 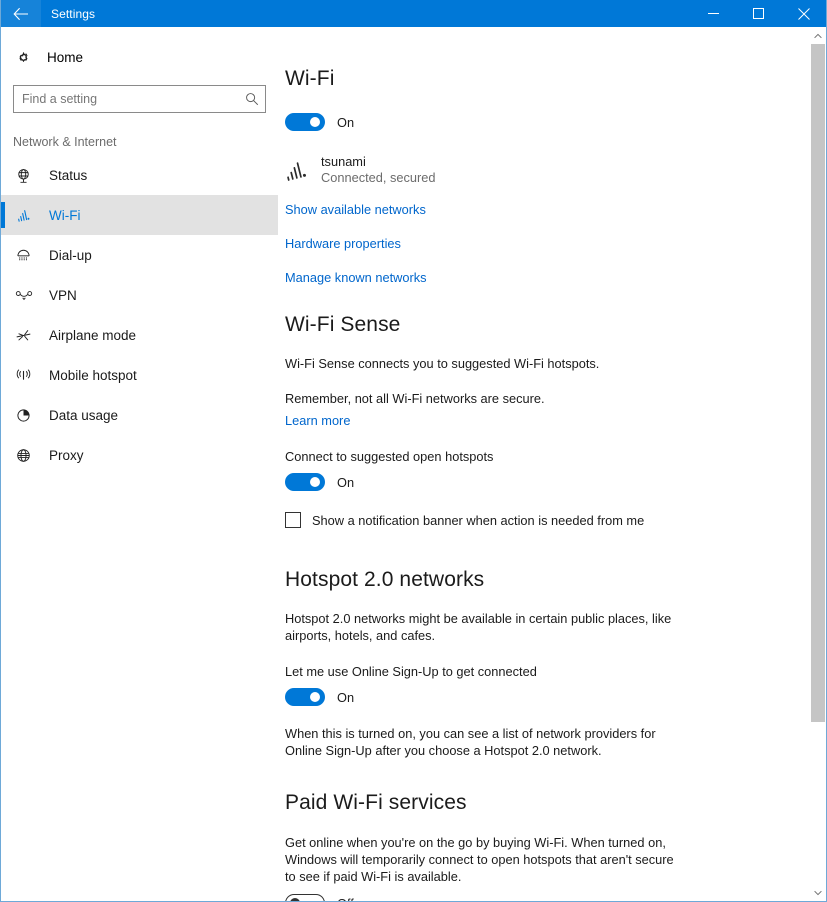 I want to click on window-controls, so click(x=758, y=13).